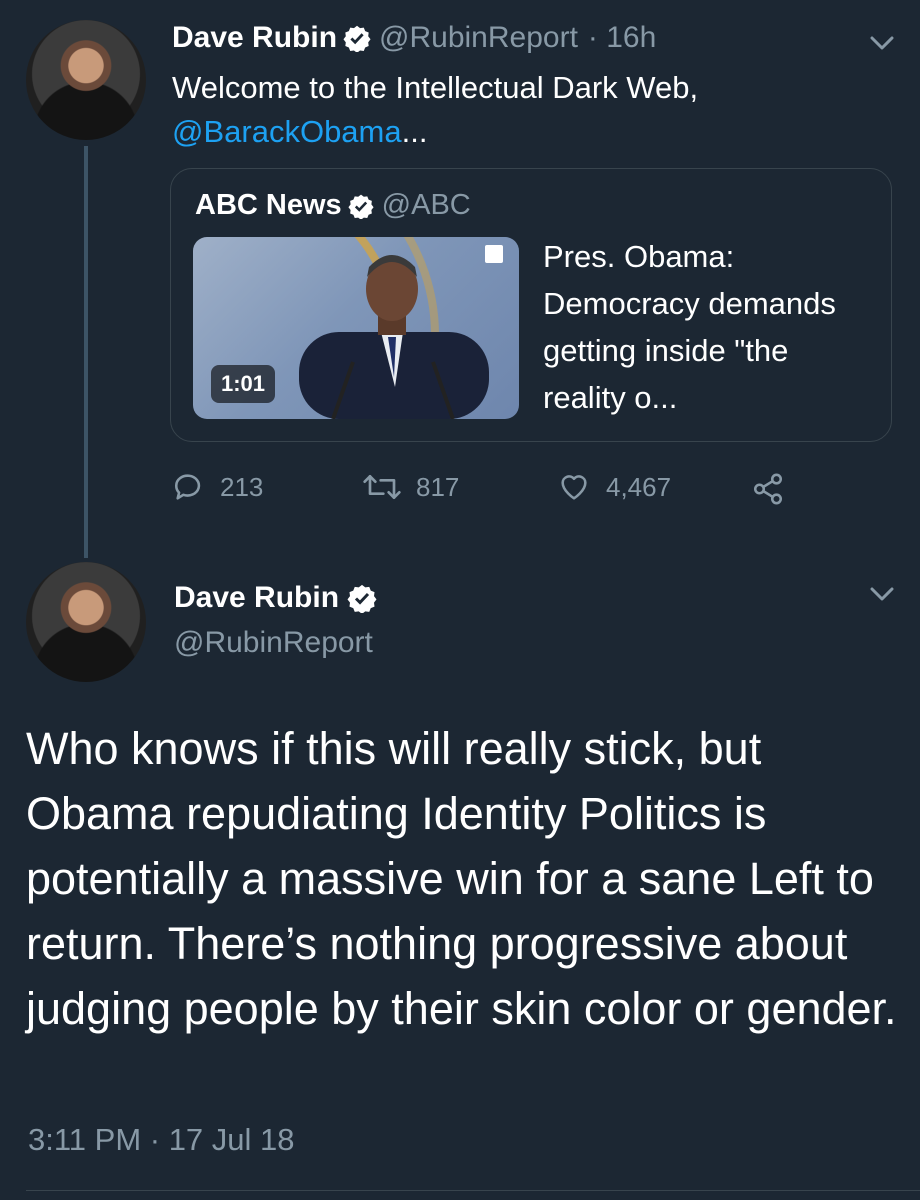  What do you see at coordinates (574, 487) in the screenshot?
I see `heart-icon` at bounding box center [574, 487].